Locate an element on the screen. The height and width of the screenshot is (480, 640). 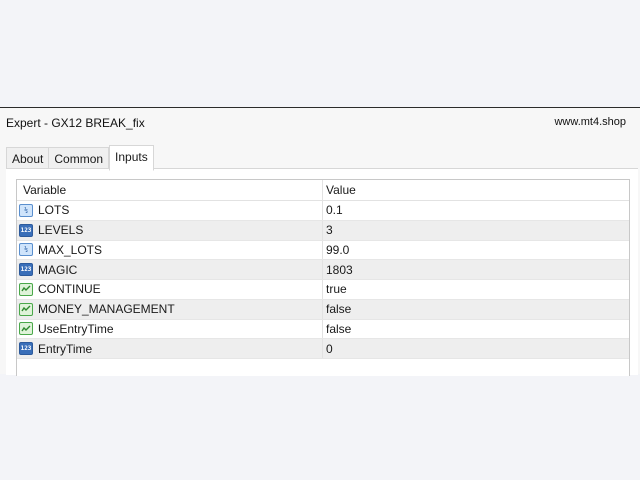
variable-cell: 123 MAGIC is located at coordinates (169, 270).